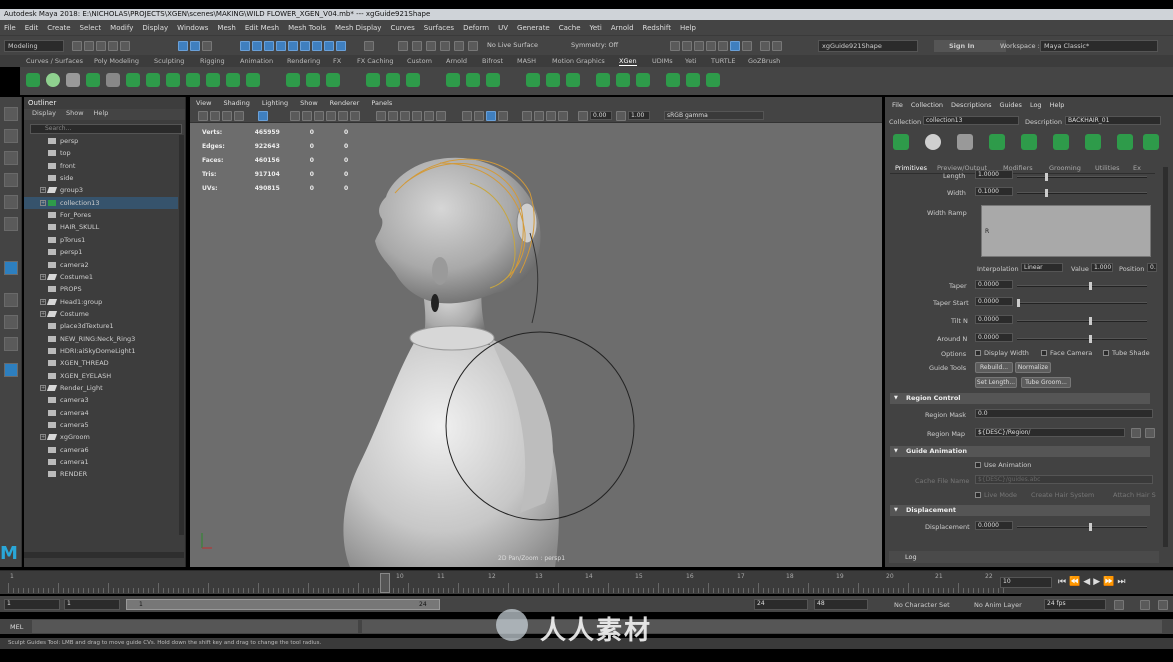 This screenshot has width=1173, height=662. Describe the element at coordinates (933, 142) in the screenshot. I see `groom-description-icon` at that location.